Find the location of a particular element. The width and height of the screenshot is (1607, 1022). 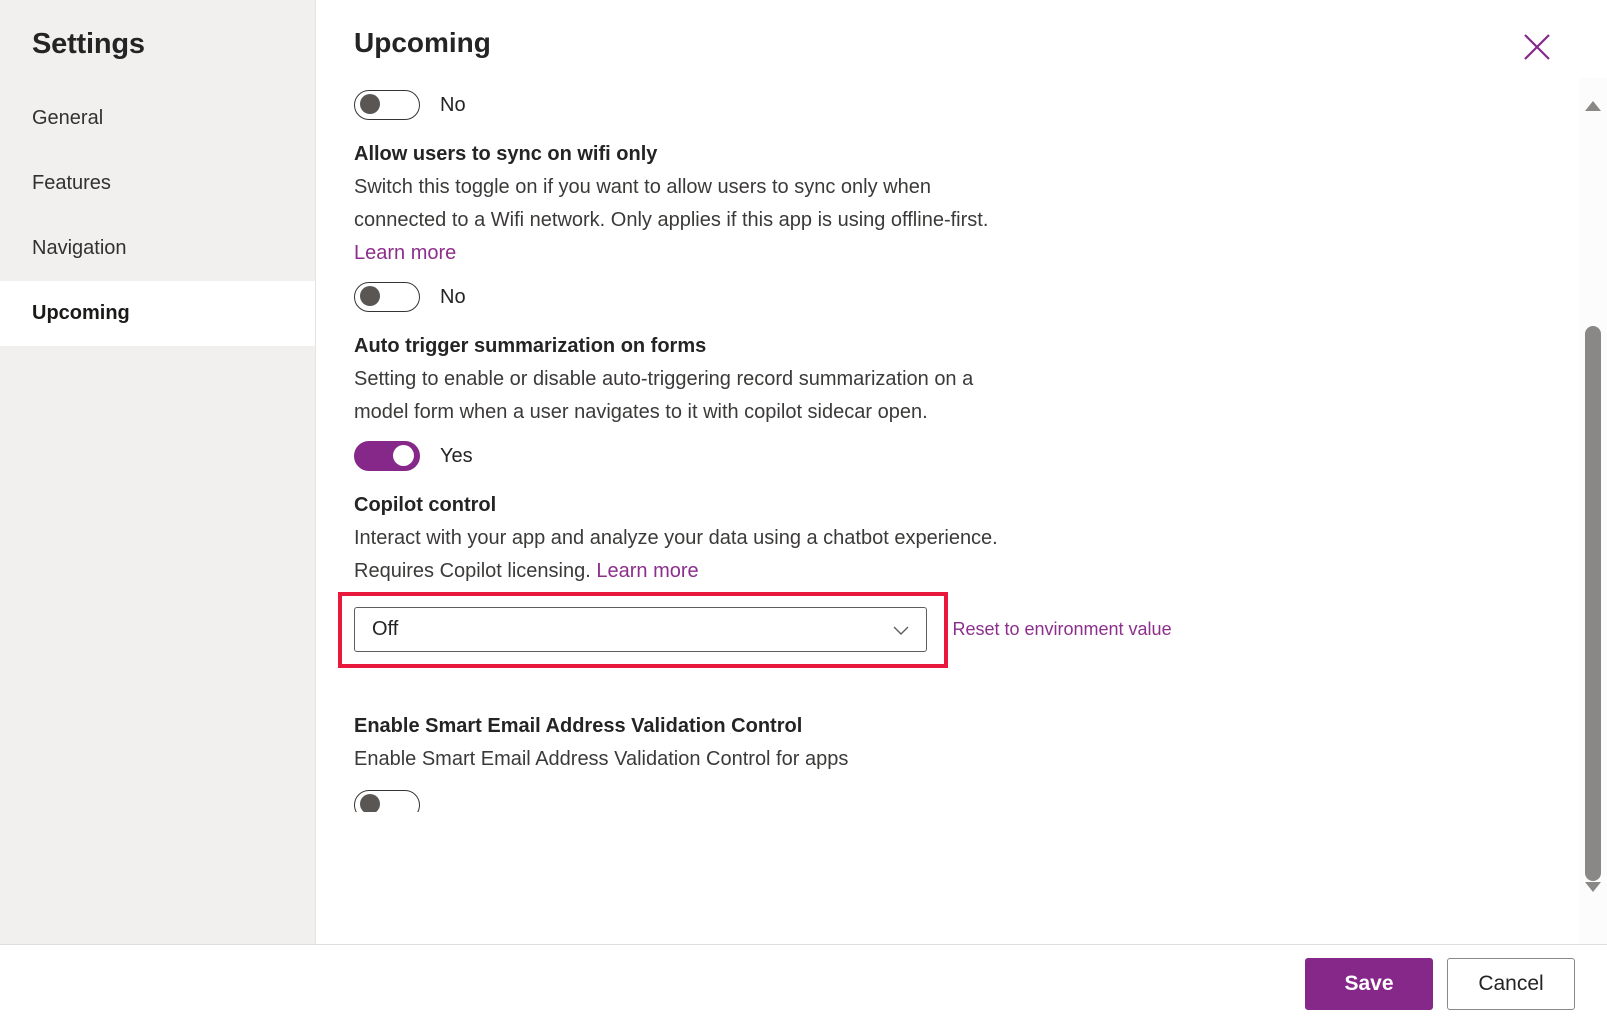

toggle-auto-summarization is located at coordinates (387, 456).